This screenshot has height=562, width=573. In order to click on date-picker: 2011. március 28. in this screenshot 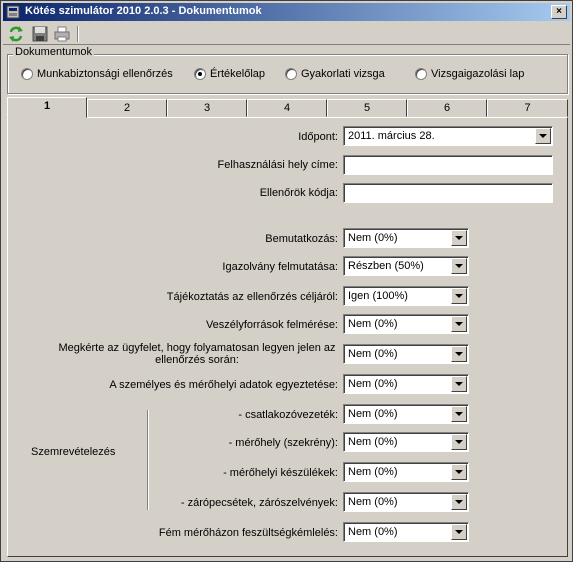, I will do `click(448, 136)`.